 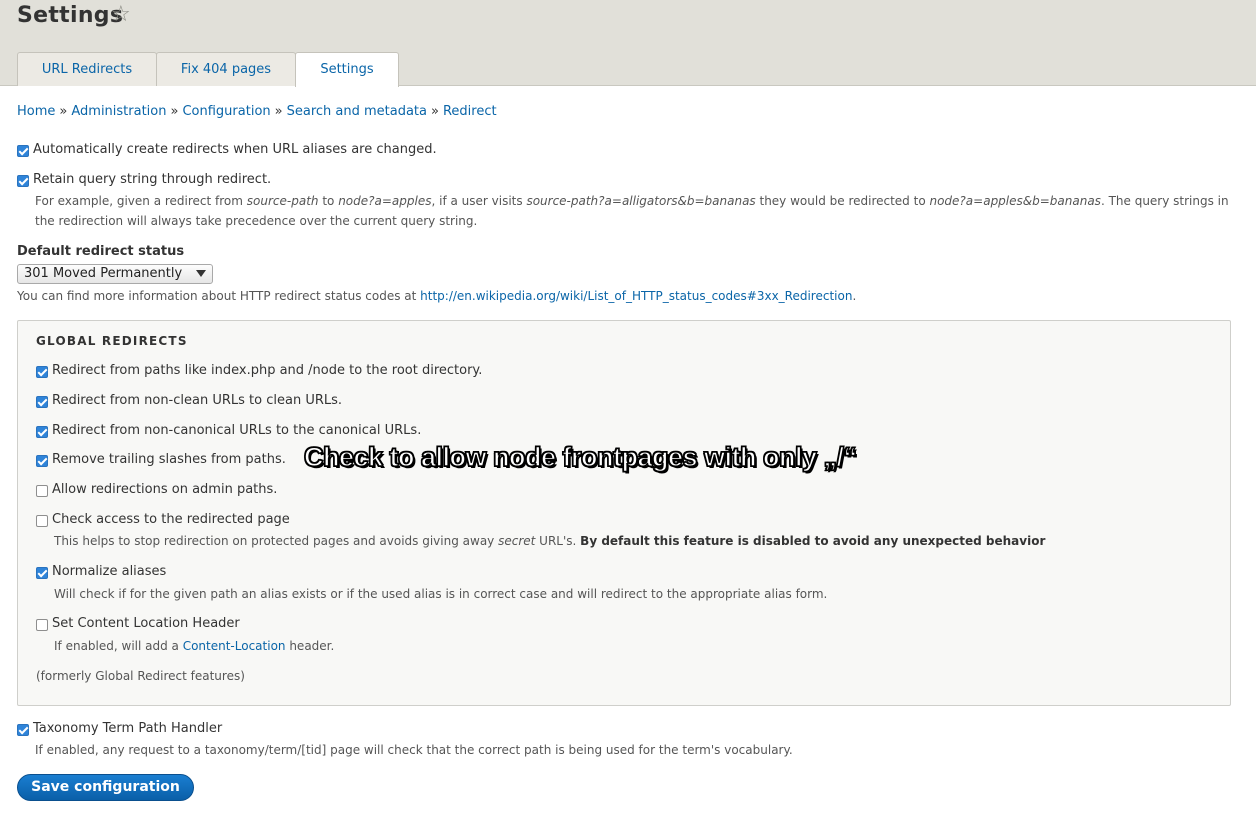 I want to click on retain-query-label: Retain query string through redirect., so click(x=152, y=179).